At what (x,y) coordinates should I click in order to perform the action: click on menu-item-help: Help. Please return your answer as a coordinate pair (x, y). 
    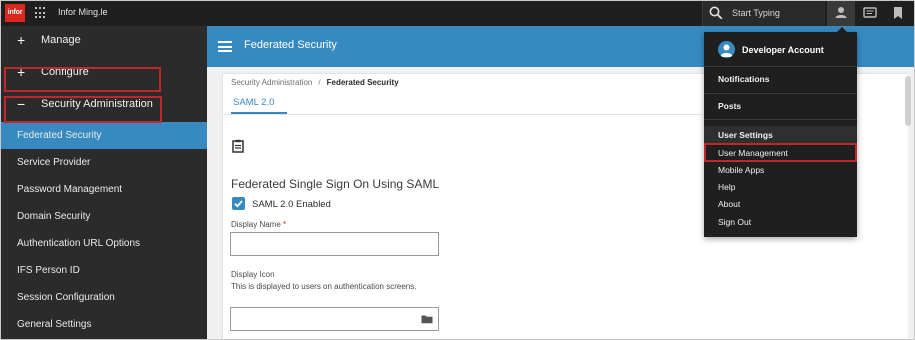
    Looking at the image, I should click on (780, 186).